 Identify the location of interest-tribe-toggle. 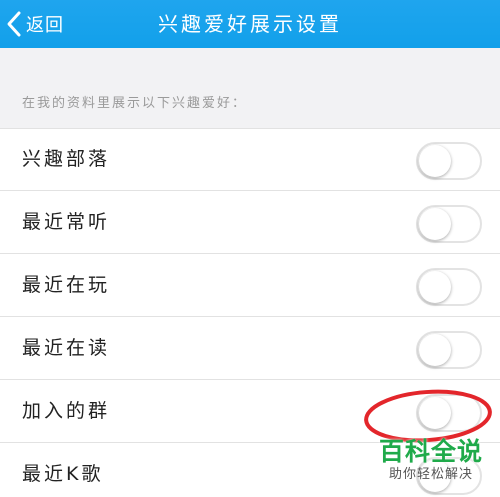
(449, 161).